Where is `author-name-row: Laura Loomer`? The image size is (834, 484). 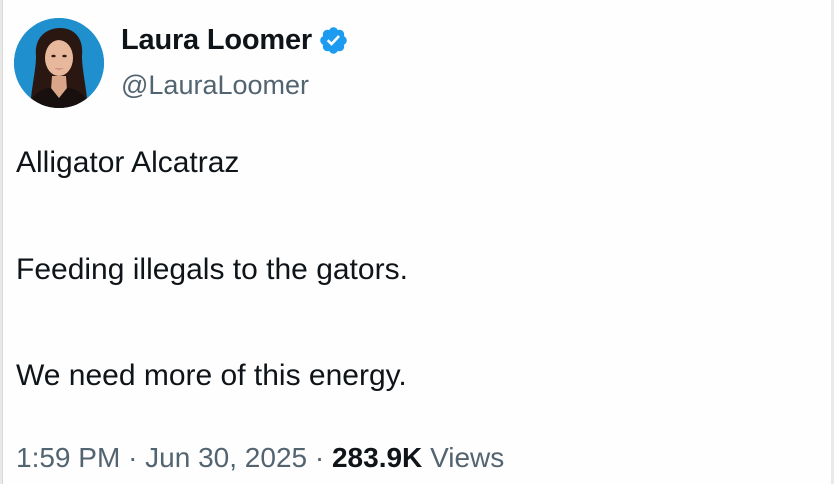
author-name-row: Laura Loomer is located at coordinates (235, 40).